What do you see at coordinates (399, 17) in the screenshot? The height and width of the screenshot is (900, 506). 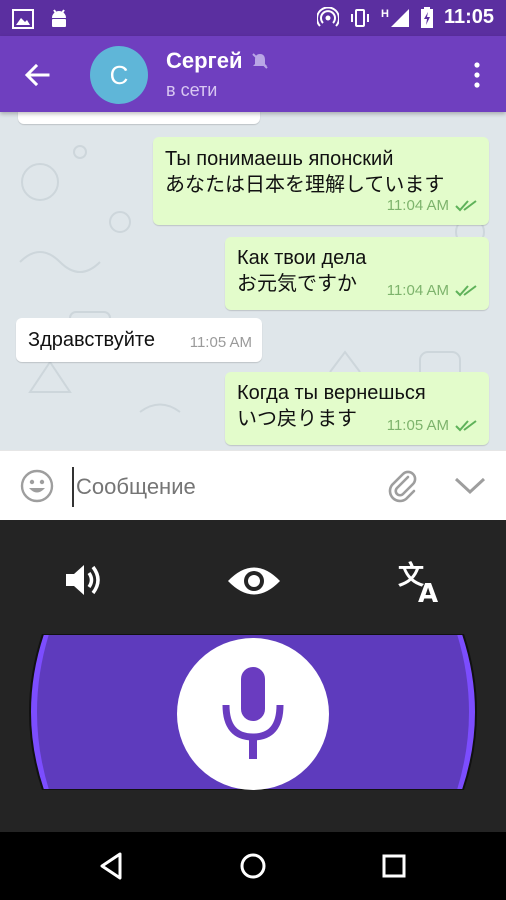 I see `signal-icon` at bounding box center [399, 17].